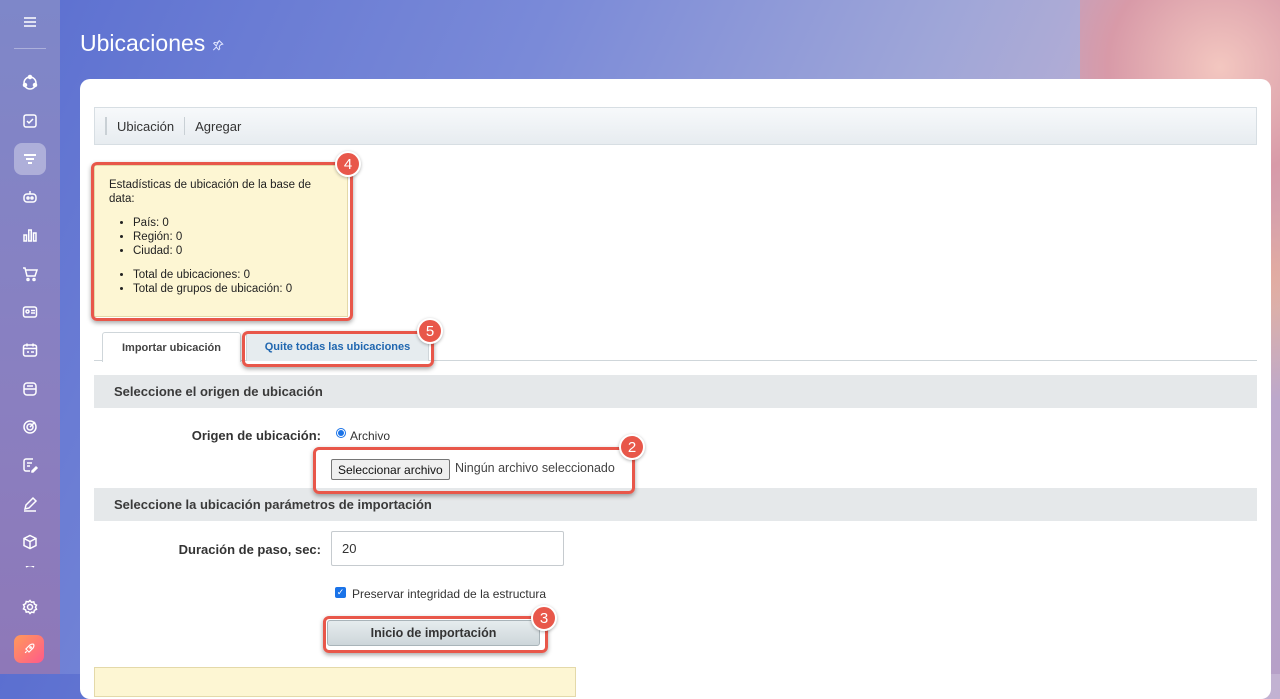  I want to click on edit-doc-icon, so click(30, 465).